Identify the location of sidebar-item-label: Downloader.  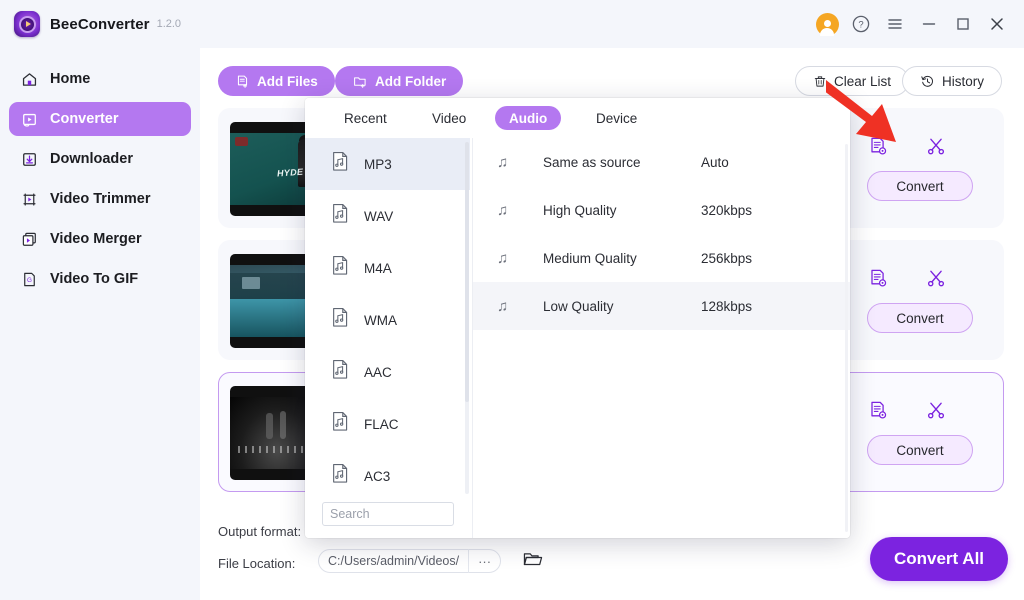
(91, 159).